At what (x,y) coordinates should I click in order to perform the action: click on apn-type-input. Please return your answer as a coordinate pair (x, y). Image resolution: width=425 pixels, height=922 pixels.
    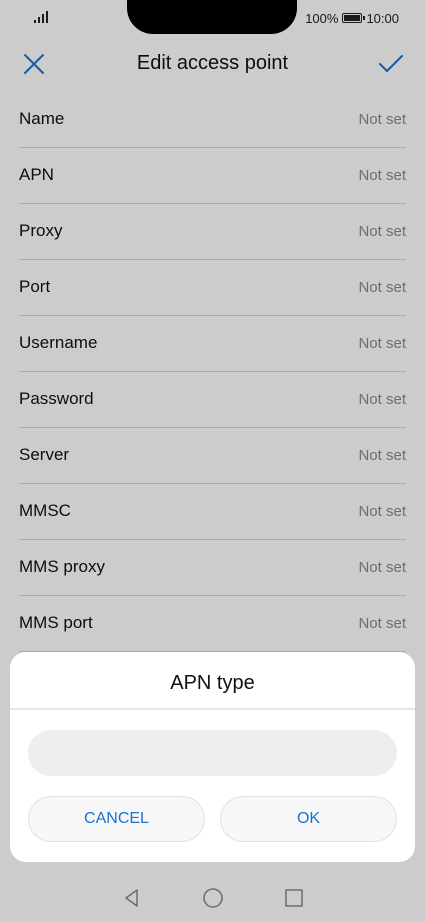
    Looking at the image, I should click on (212, 753).